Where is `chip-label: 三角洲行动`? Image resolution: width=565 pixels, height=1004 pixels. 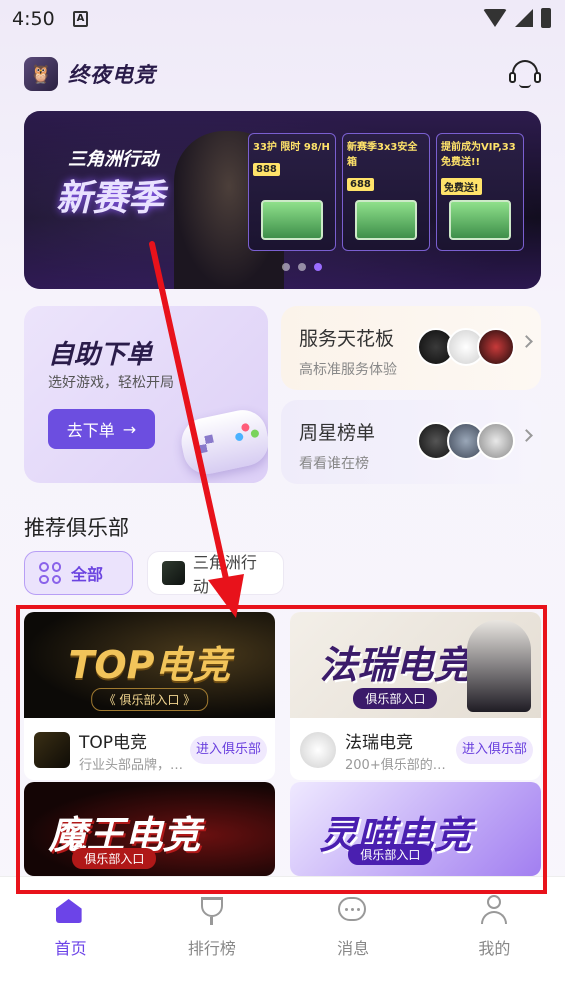
chip-label: 三角洲行动 is located at coordinates (224, 574).